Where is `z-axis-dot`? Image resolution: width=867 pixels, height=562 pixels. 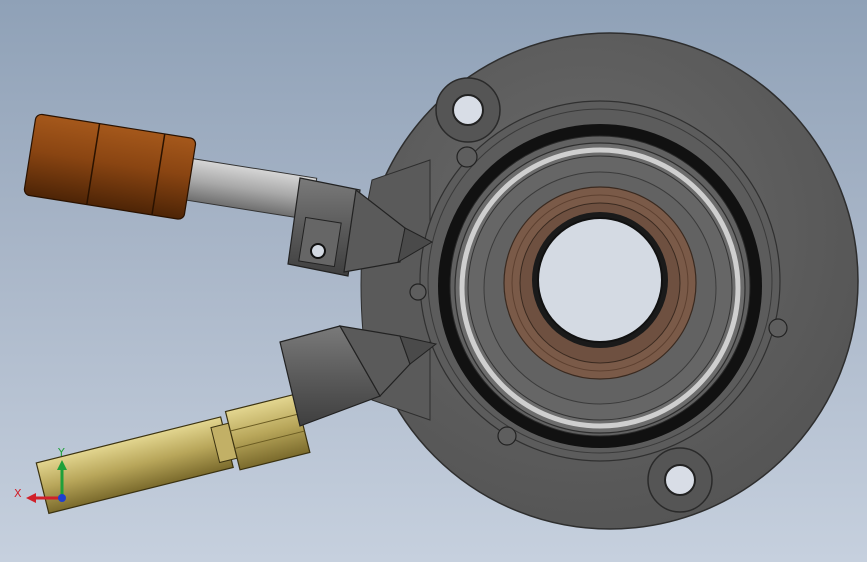
z-axis-dot is located at coordinates (62, 498).